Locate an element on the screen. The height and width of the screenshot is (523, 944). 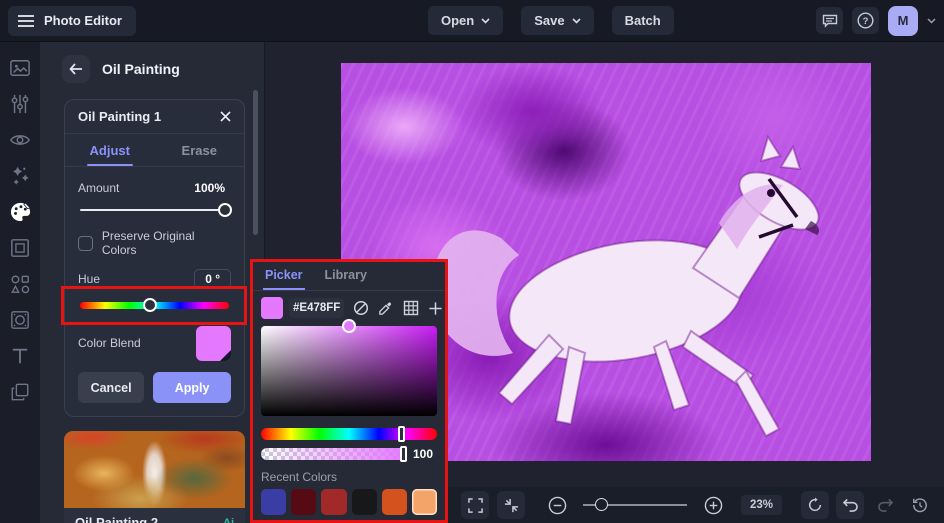
zoom-level-badge: 23% is located at coordinates (762, 505).